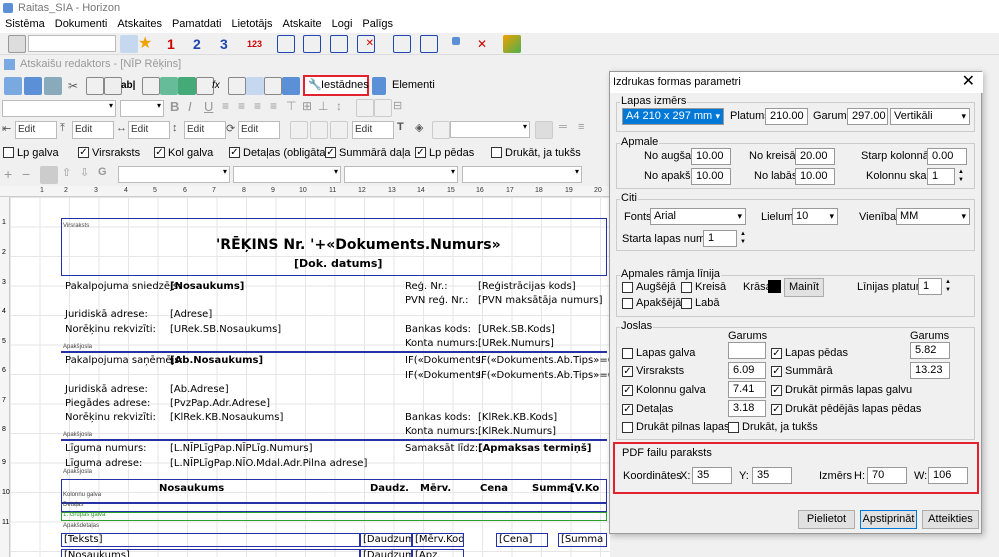 This screenshot has height=557, width=999. Describe the element at coordinates (339, 44) in the screenshot. I see `table-icon` at that location.